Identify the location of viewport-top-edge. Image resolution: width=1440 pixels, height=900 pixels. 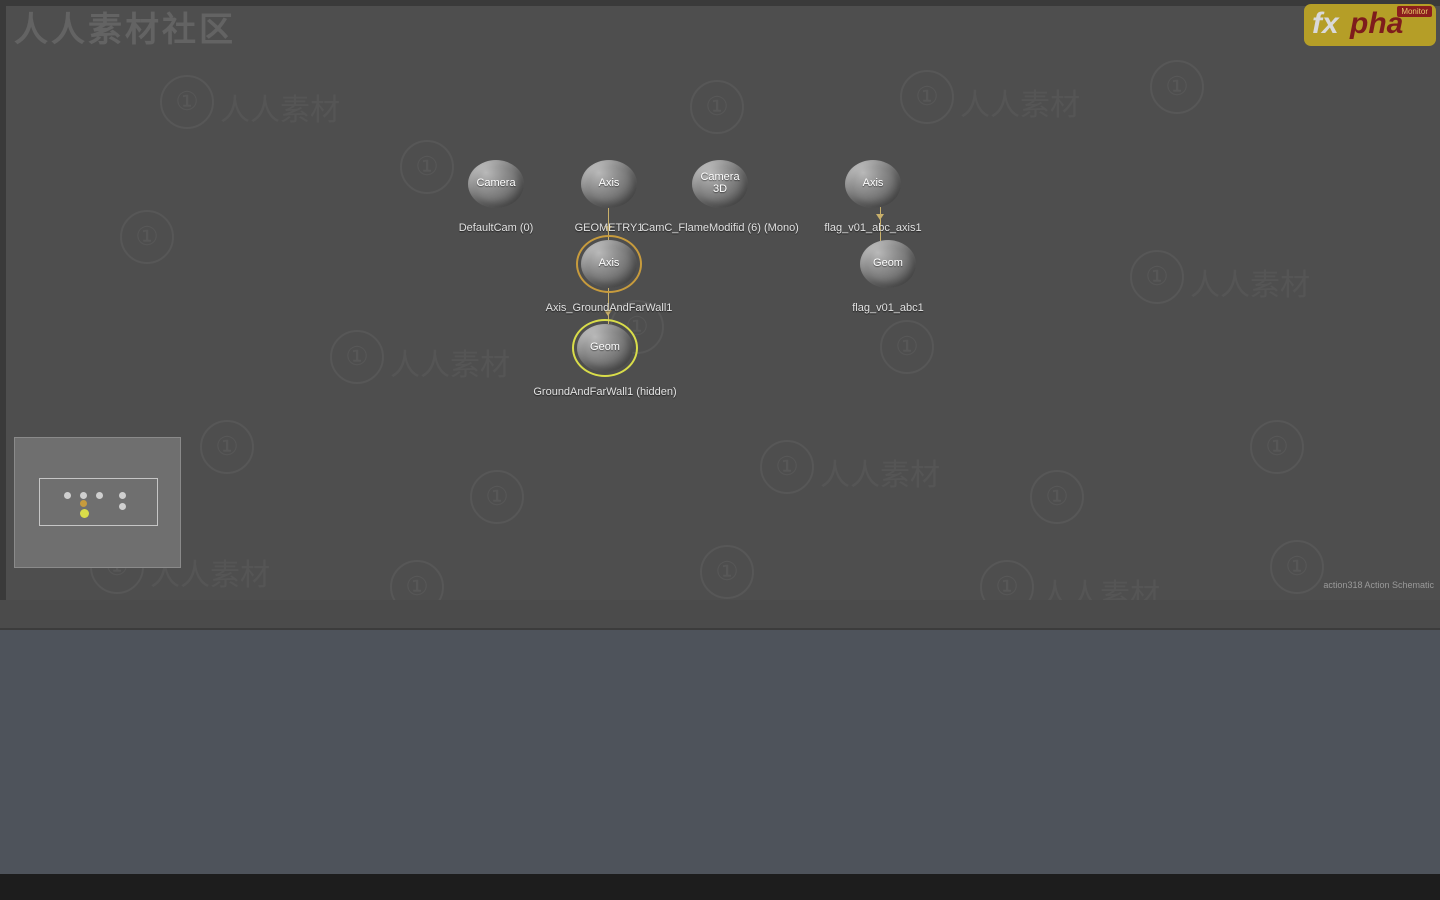
(720, 3).